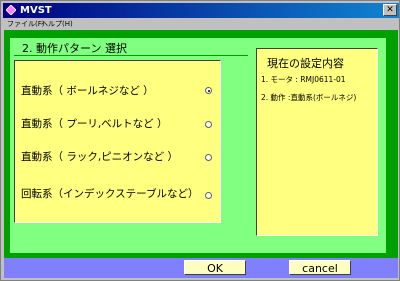  What do you see at coordinates (26, 24) in the screenshot?
I see `menu-file: ファイル(F)` at bounding box center [26, 24].